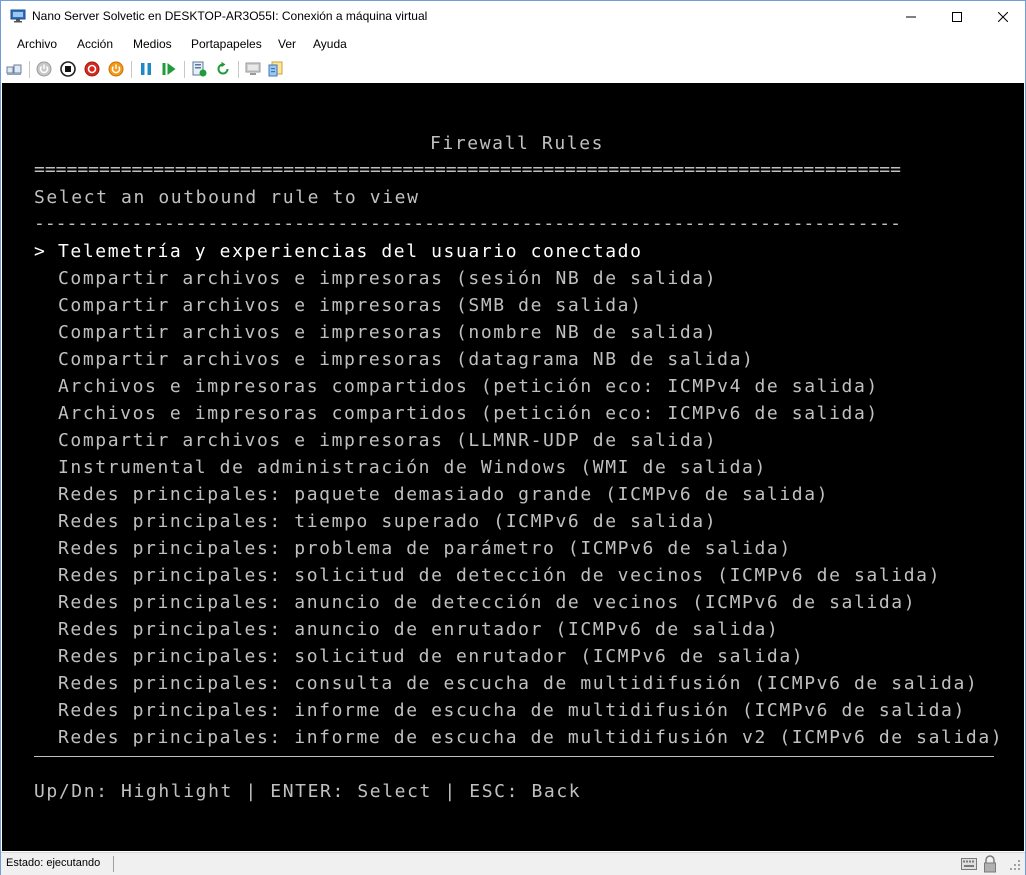  Describe the element at coordinates (1015, 865) in the screenshot. I see `resize-grip-icon` at that location.